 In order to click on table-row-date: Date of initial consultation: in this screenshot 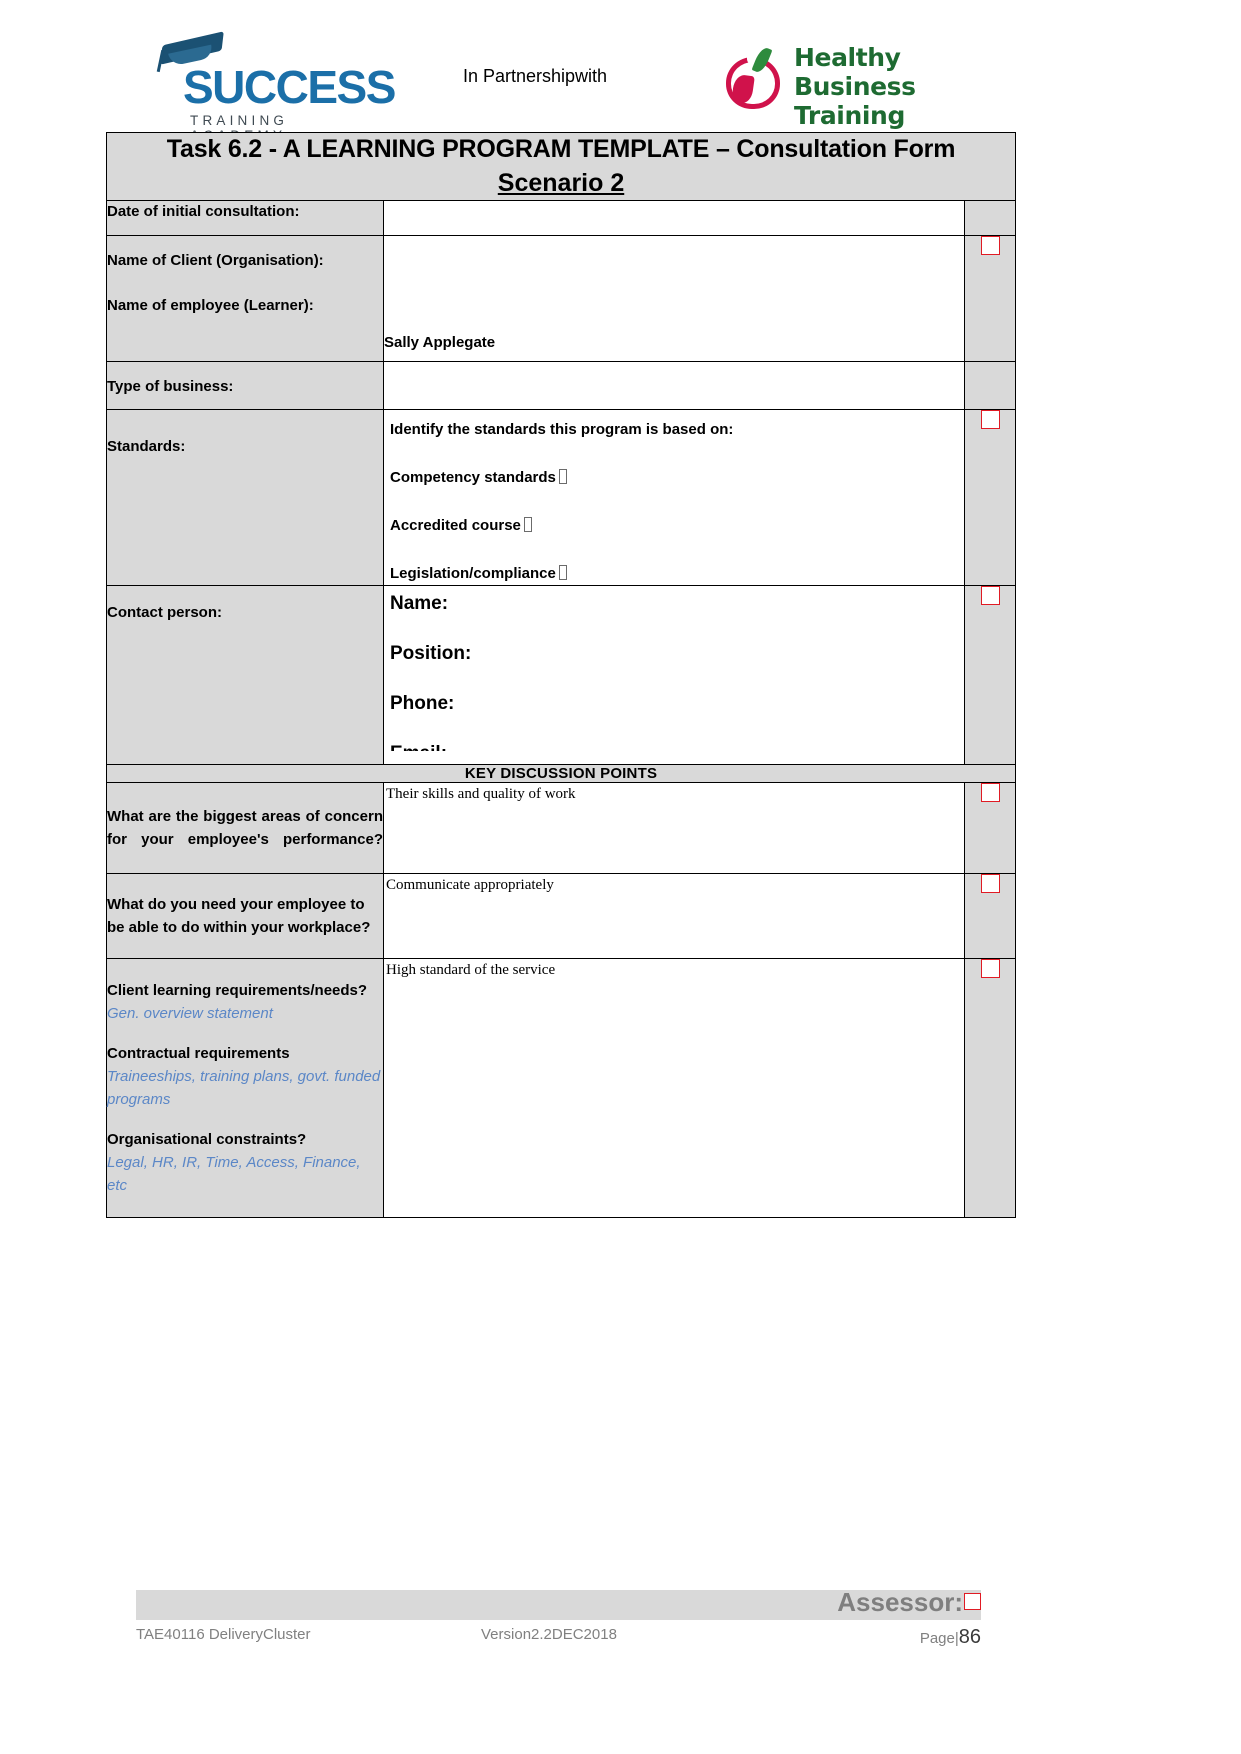, I will do `click(561, 218)`.